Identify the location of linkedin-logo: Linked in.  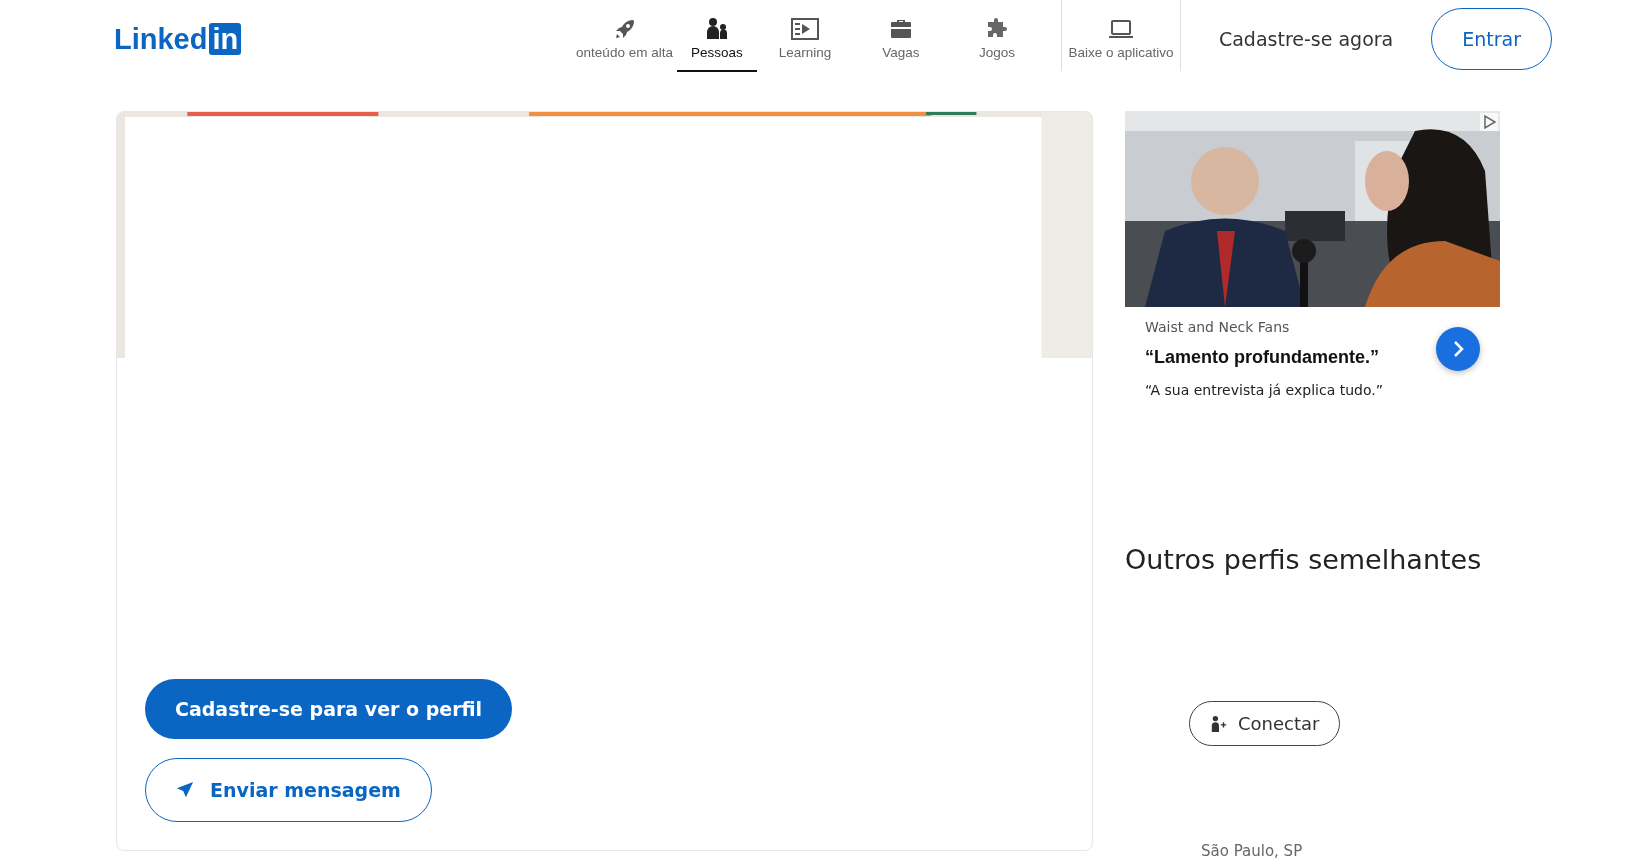
(178, 39).